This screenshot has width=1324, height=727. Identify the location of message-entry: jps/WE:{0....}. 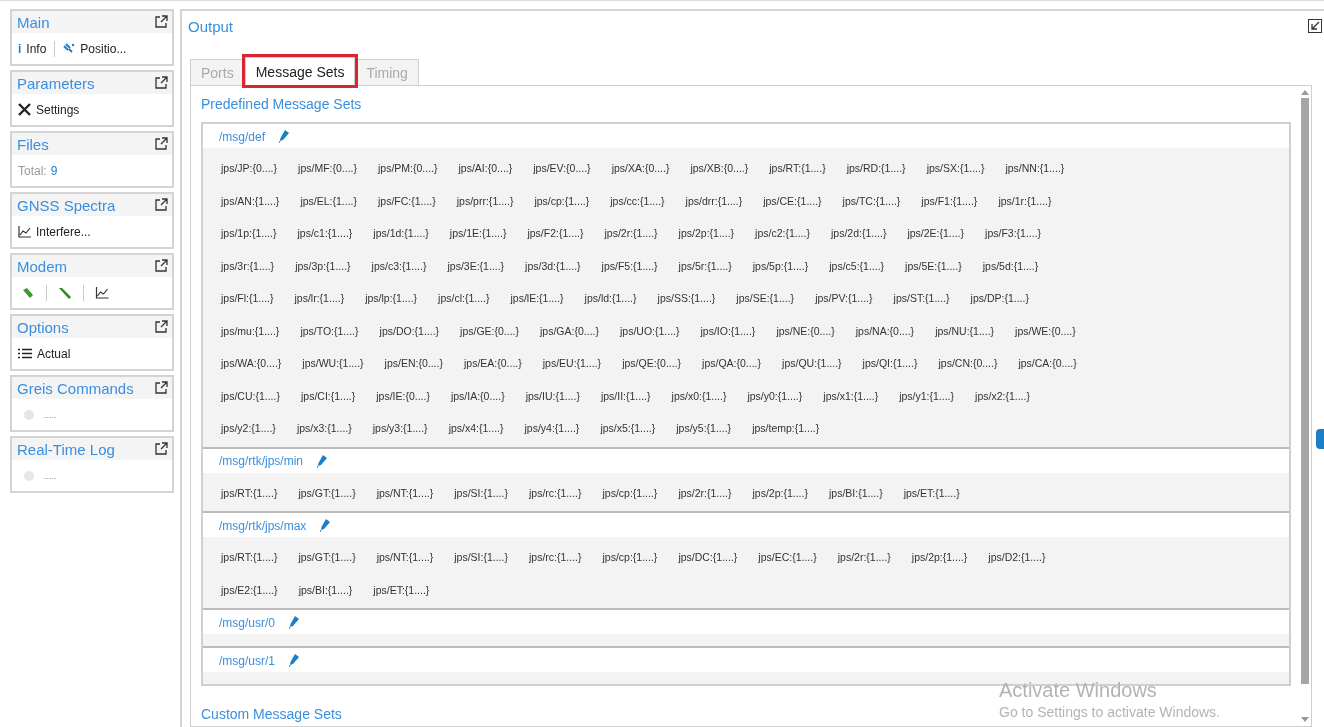
(1045, 330).